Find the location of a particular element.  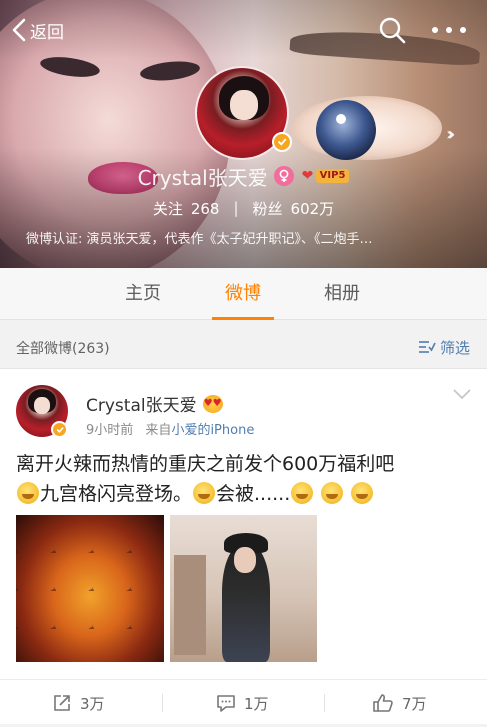

post-text-part2: 九宫格闪亮登场。 is located at coordinates (116, 494).